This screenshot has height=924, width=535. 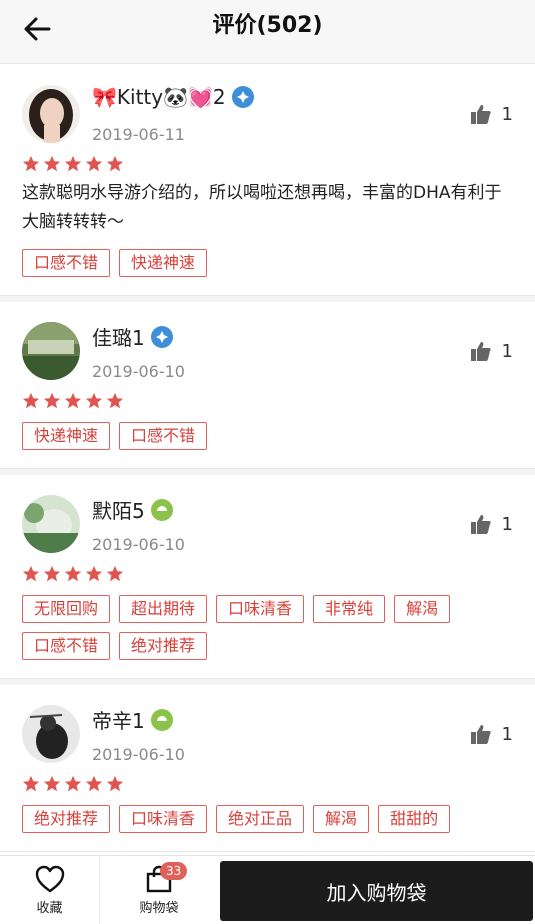 I want to click on add-to-bag-button: 加入购物袋, so click(x=376, y=891).